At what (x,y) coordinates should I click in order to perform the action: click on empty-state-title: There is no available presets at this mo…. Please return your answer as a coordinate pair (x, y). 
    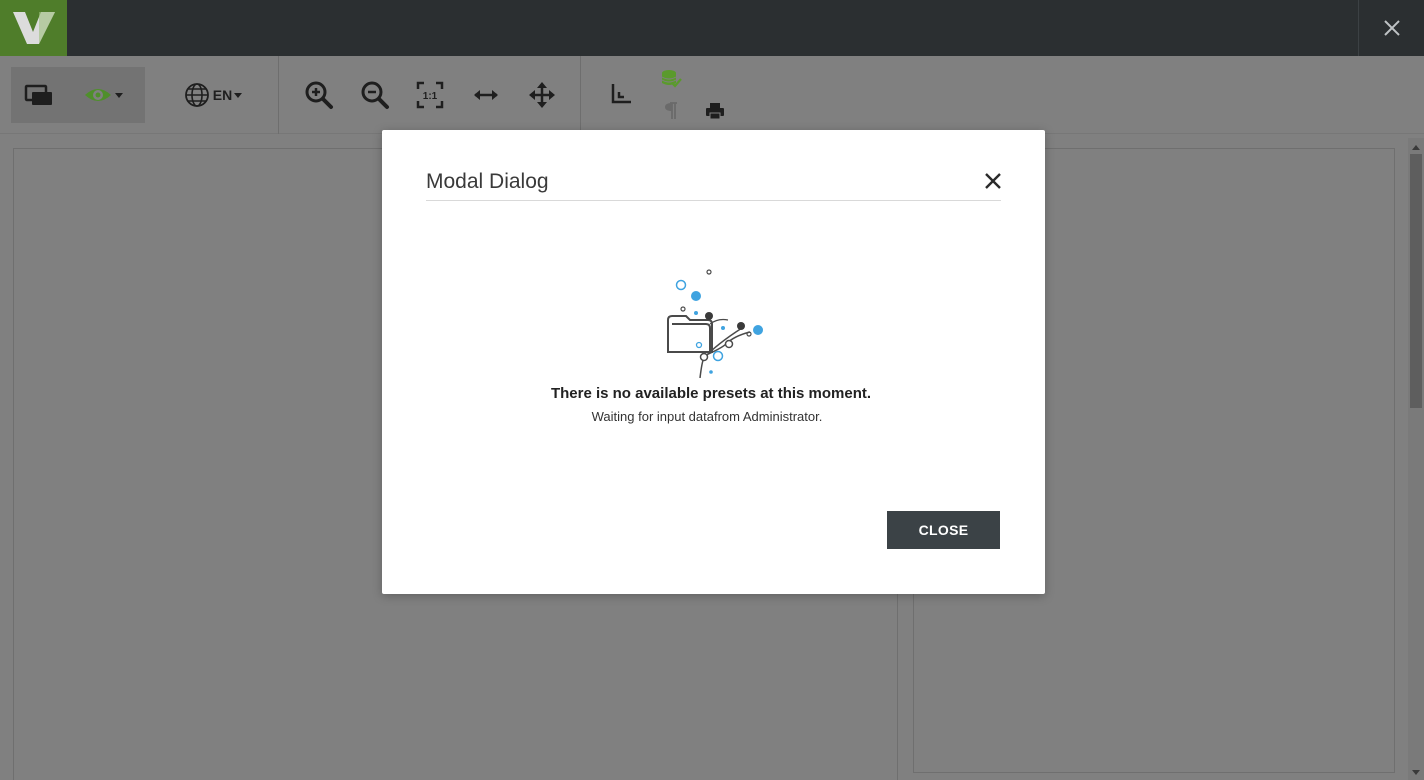
    Looking at the image, I should click on (711, 393).